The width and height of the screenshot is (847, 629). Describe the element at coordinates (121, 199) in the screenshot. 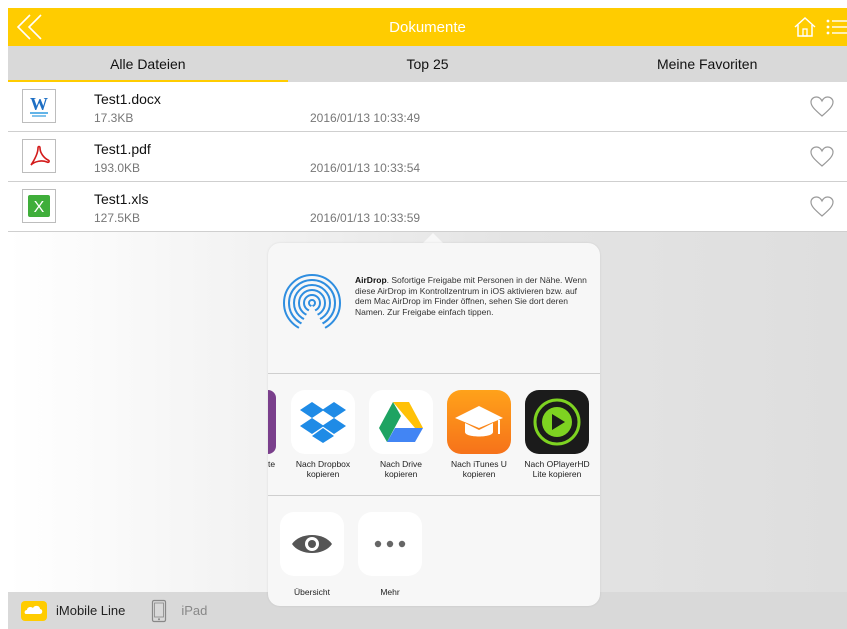

I see `file-name: Test1.xls` at that location.